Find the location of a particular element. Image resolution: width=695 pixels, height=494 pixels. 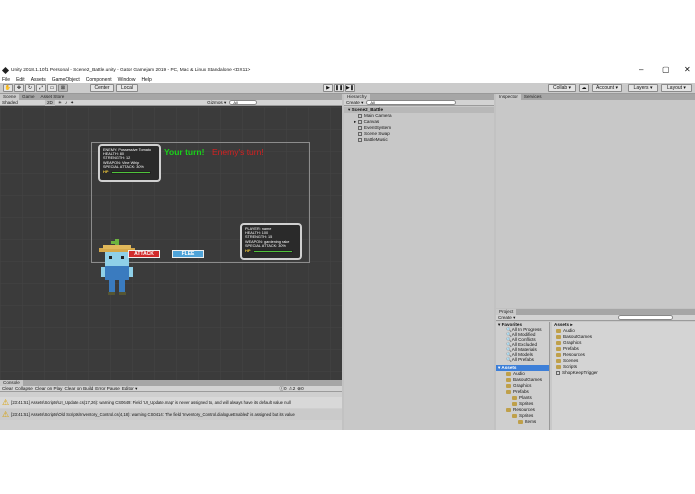

console-clear-on-play-button: Clear on Play is located at coordinates (49, 389).